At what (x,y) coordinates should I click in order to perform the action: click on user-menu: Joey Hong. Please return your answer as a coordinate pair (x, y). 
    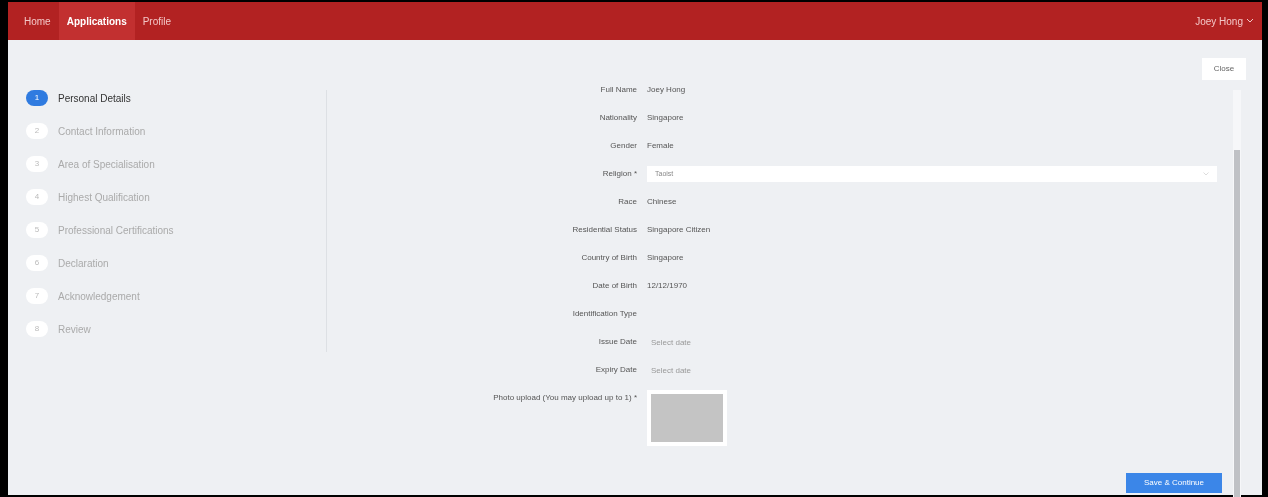
    Looking at the image, I should click on (1224, 21).